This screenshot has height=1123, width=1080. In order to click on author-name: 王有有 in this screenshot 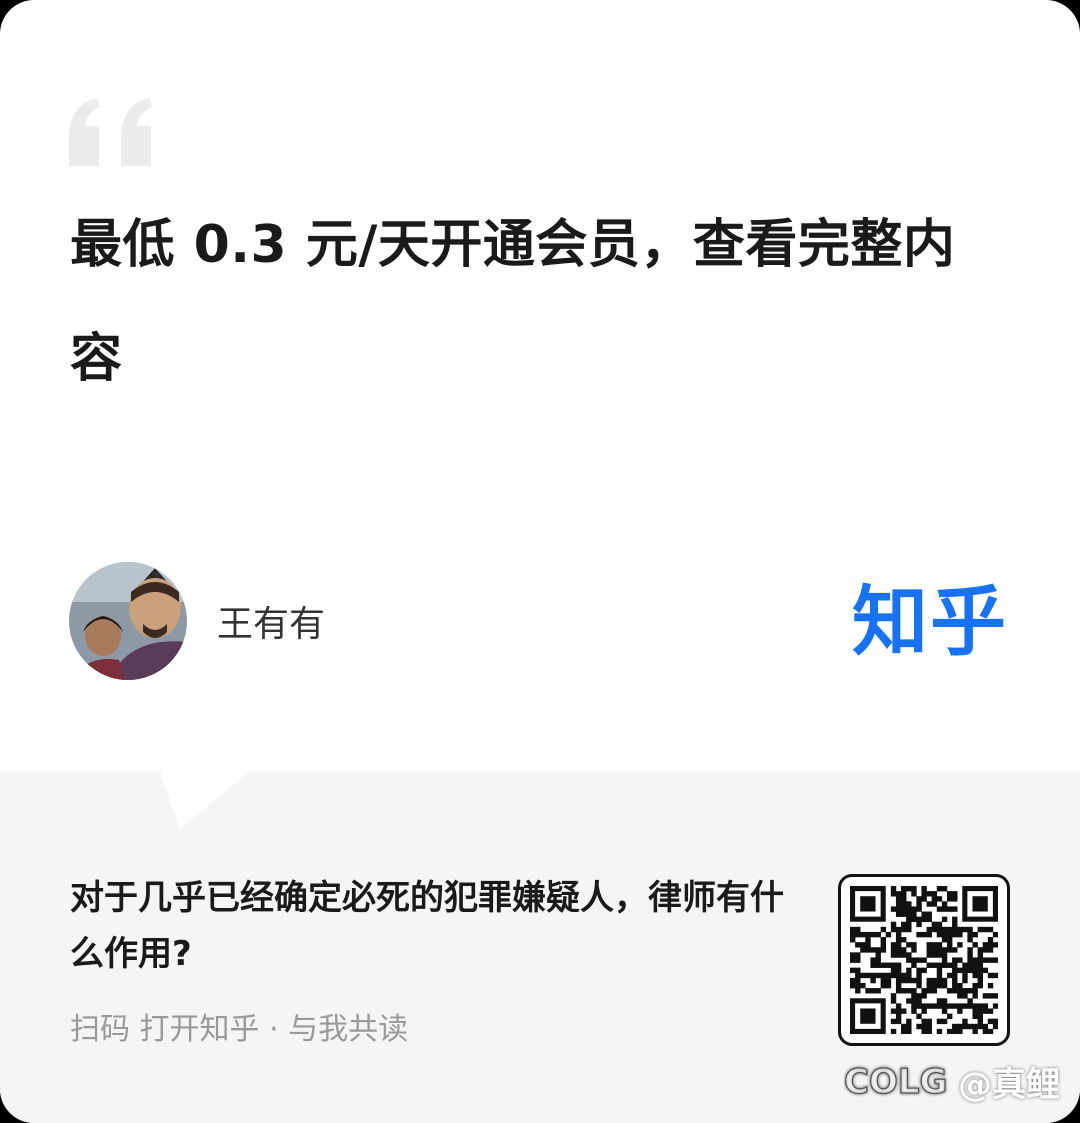, I will do `click(271, 621)`.